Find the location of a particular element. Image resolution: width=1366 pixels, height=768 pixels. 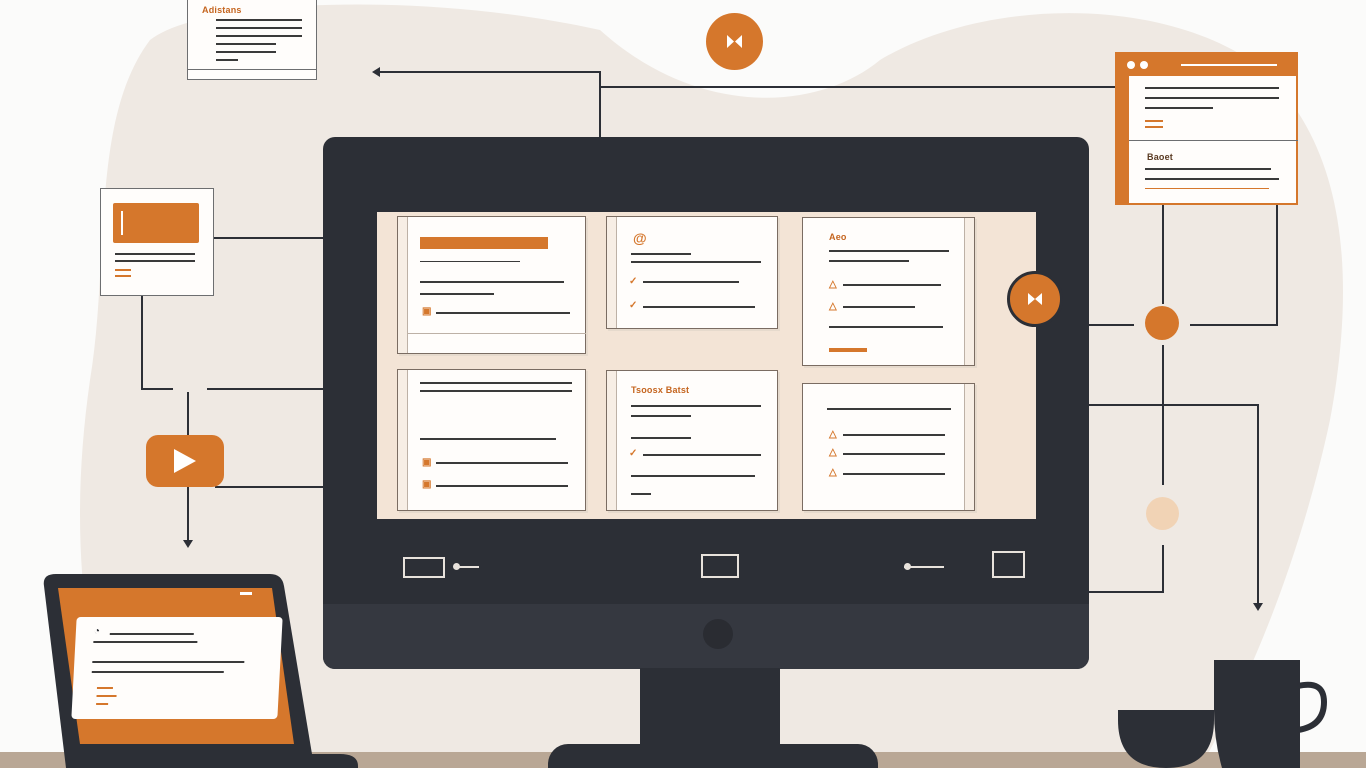

right-window: Baoet is located at coordinates (1206, 128).